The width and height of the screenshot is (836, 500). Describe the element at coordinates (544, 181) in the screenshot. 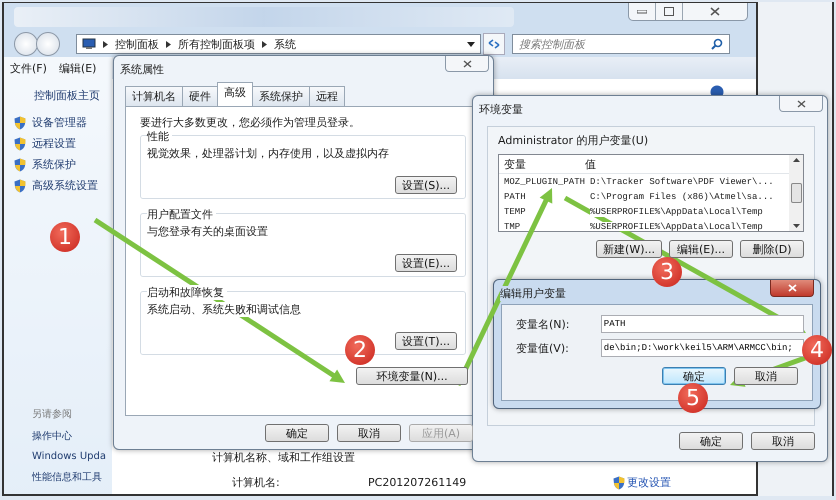

I see `table-cell-text: MOZ_PLUGIN_PATH` at that location.